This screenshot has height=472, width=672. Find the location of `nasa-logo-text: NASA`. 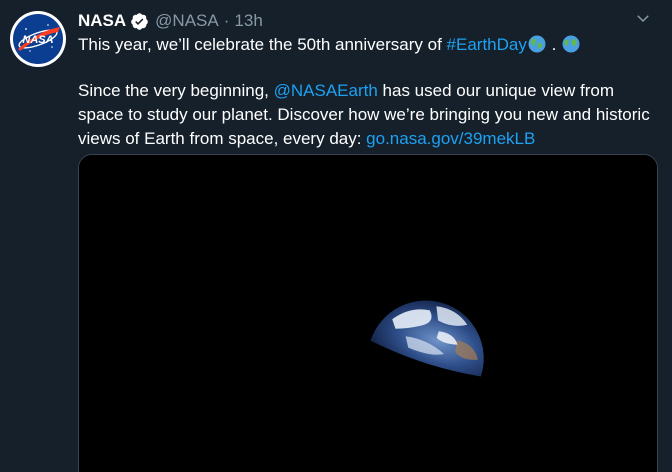

nasa-logo-text: NASA is located at coordinates (37, 40).